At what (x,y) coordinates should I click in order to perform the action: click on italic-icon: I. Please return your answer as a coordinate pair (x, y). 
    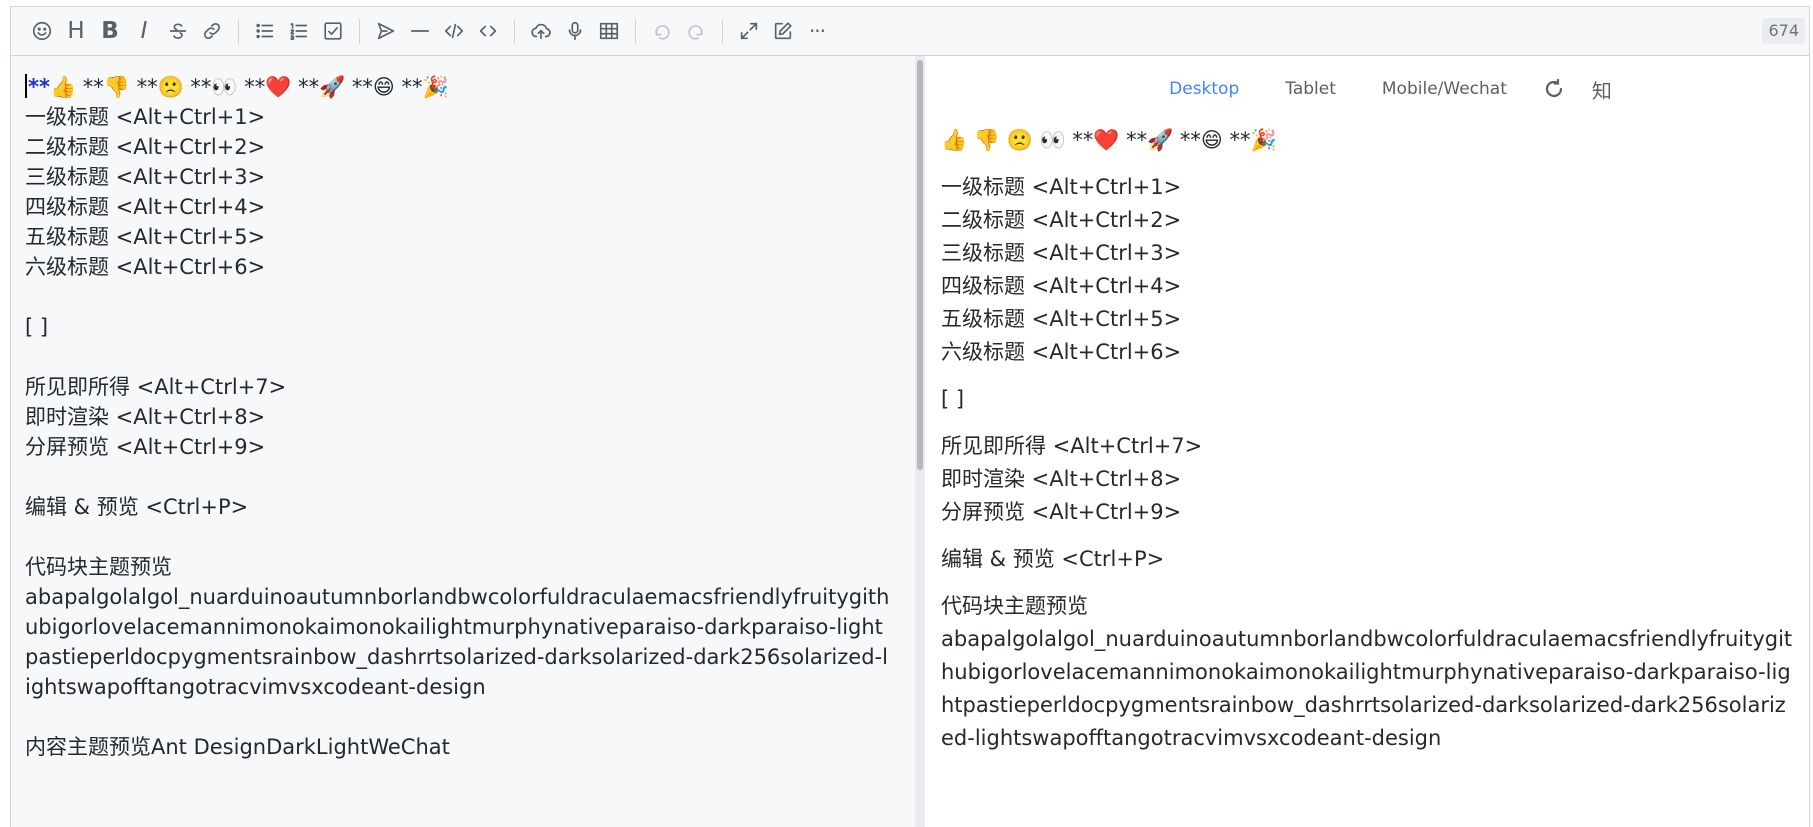
    Looking at the image, I should click on (144, 31).